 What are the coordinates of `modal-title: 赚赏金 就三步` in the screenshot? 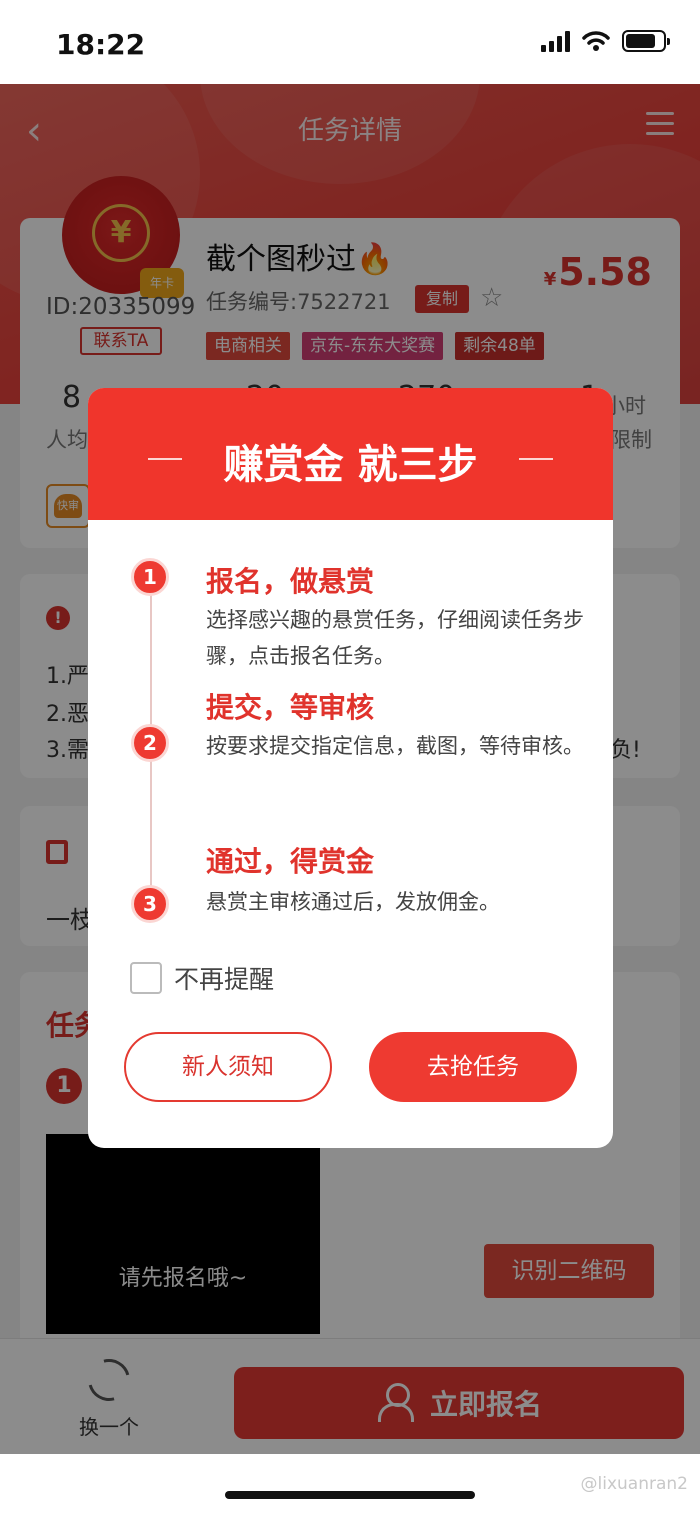 It's located at (350, 465).